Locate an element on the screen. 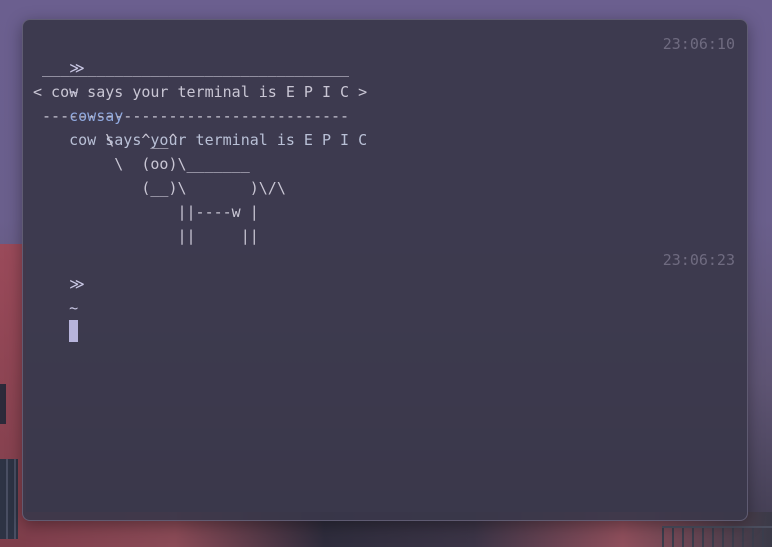 Image resolution: width=772 pixels, height=547 pixels. text-cursor is located at coordinates (74, 331).